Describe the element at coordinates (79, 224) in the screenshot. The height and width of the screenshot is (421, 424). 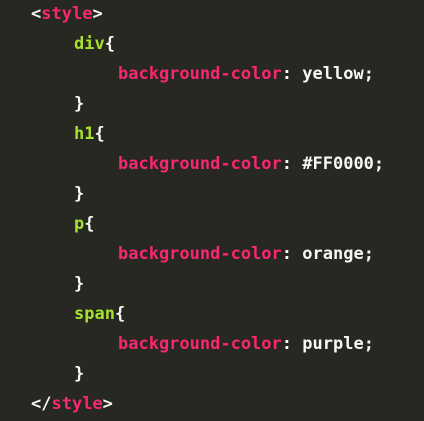
I see `selector: p` at that location.